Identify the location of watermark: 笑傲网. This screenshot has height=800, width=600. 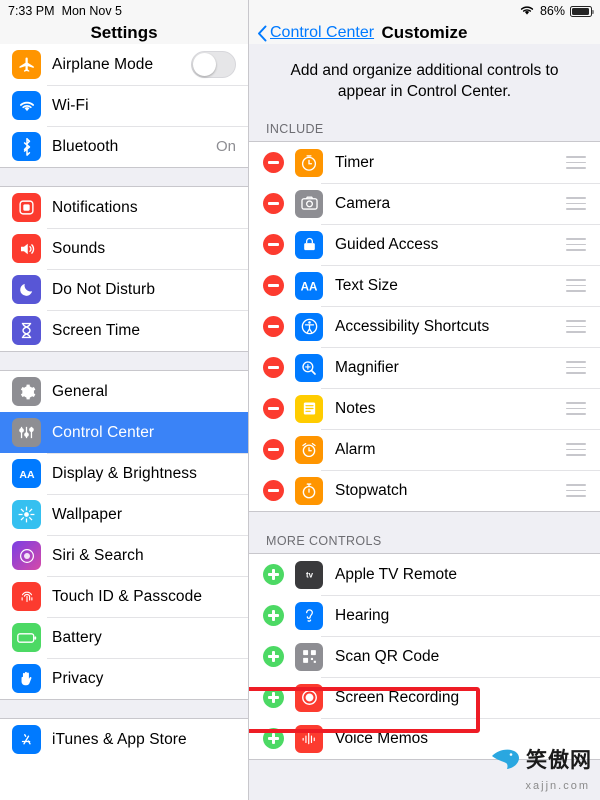
(541, 759).